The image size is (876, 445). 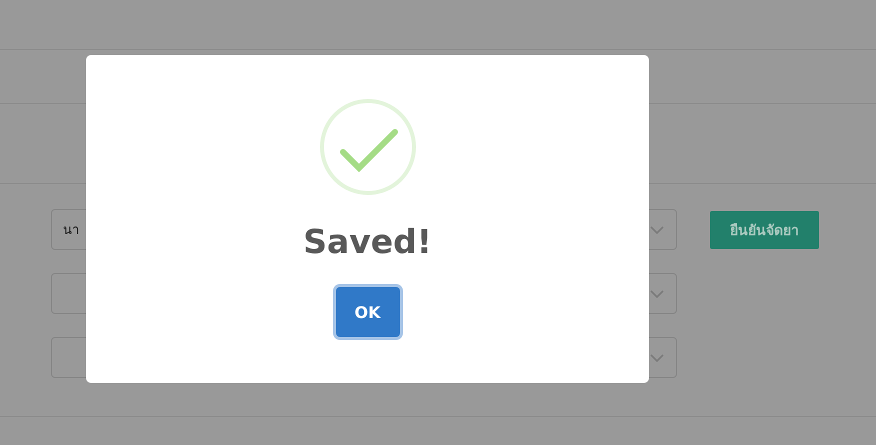 What do you see at coordinates (368, 312) in the screenshot?
I see `ok-button: OK` at bounding box center [368, 312].